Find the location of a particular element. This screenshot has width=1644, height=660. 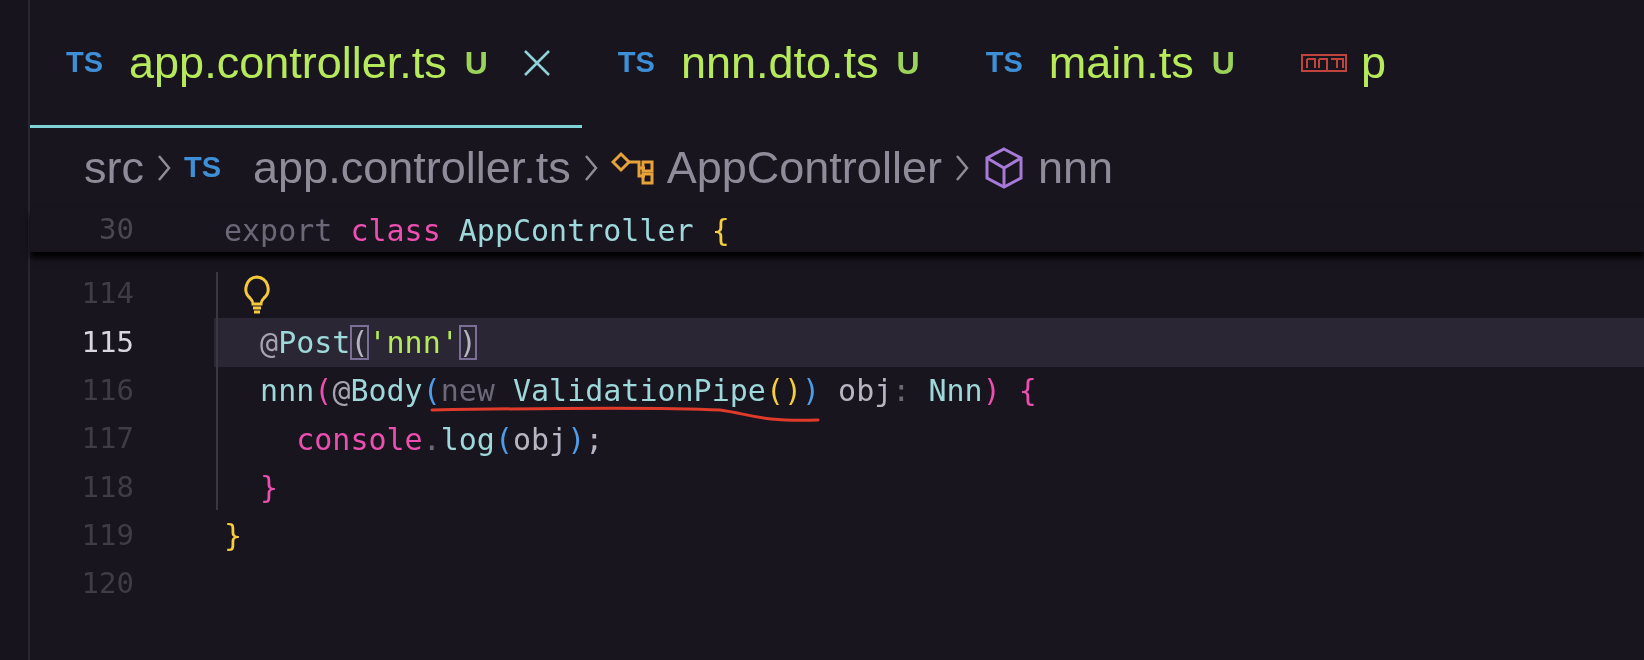

code-line: nnn(@Body(new ValidationPipe()) obj: Nnn) { is located at coordinates (648, 391).